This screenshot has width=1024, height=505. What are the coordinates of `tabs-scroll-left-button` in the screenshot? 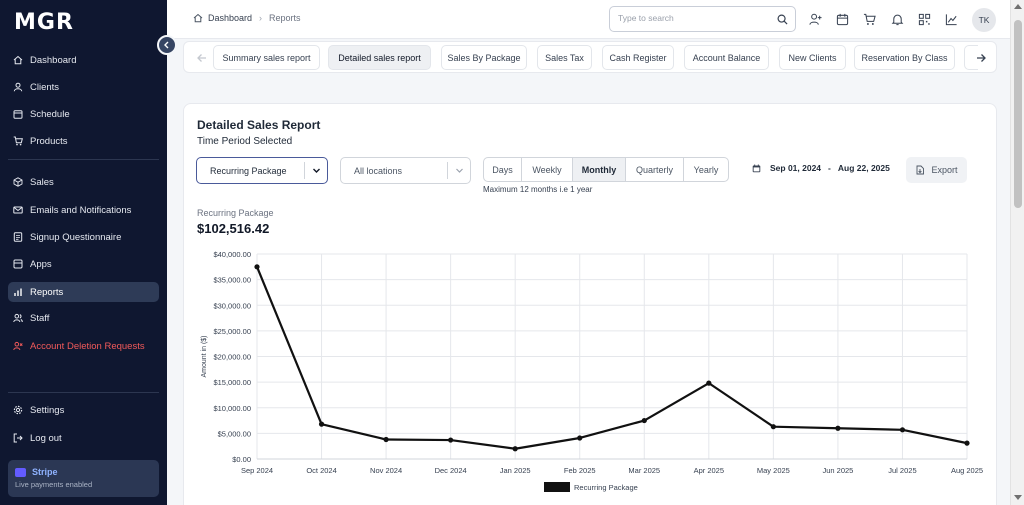 It's located at (201, 57).